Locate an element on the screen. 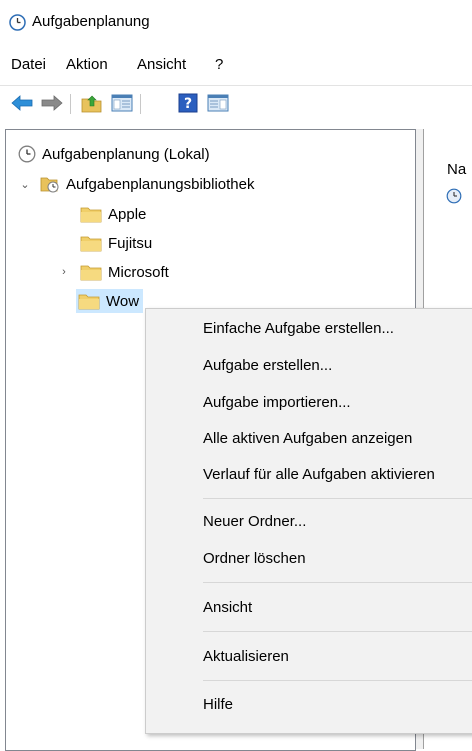  menu-help: ? is located at coordinates (219, 64).